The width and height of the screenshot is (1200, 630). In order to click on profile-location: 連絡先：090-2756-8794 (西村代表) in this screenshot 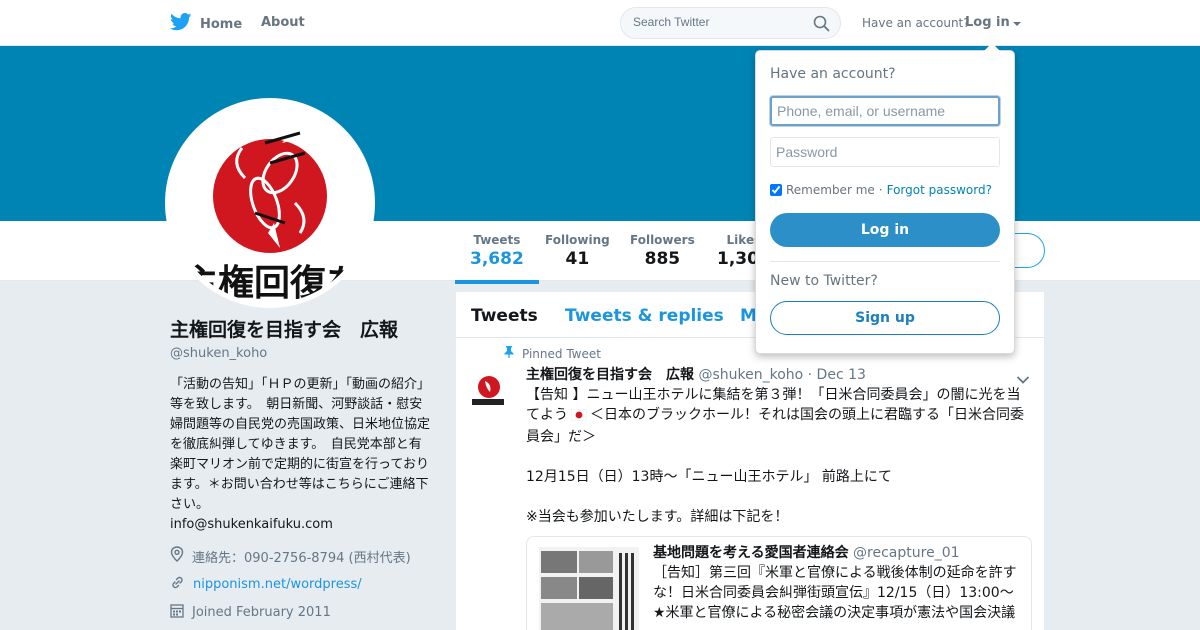, I will do `click(300, 556)`.